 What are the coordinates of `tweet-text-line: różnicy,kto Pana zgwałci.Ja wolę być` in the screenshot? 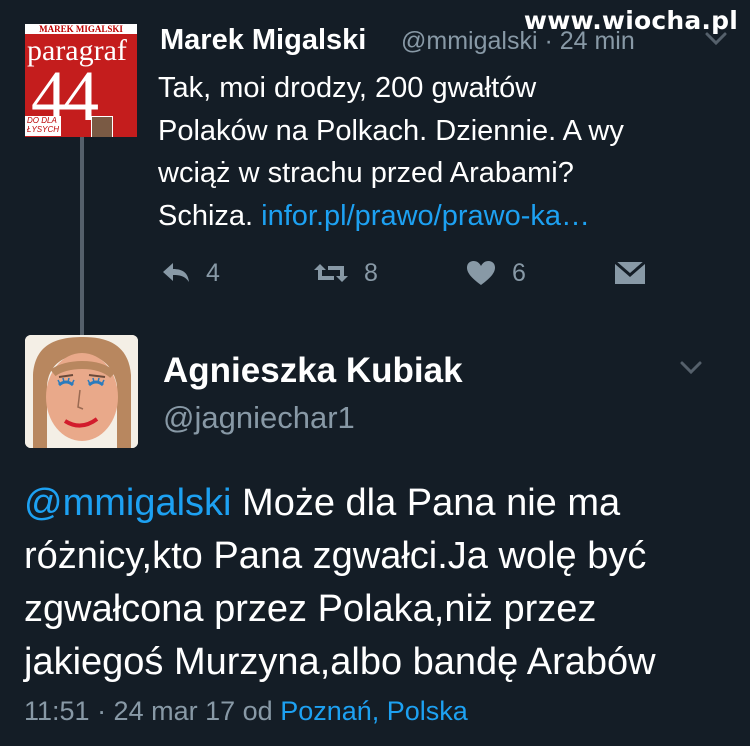 It's located at (335, 556).